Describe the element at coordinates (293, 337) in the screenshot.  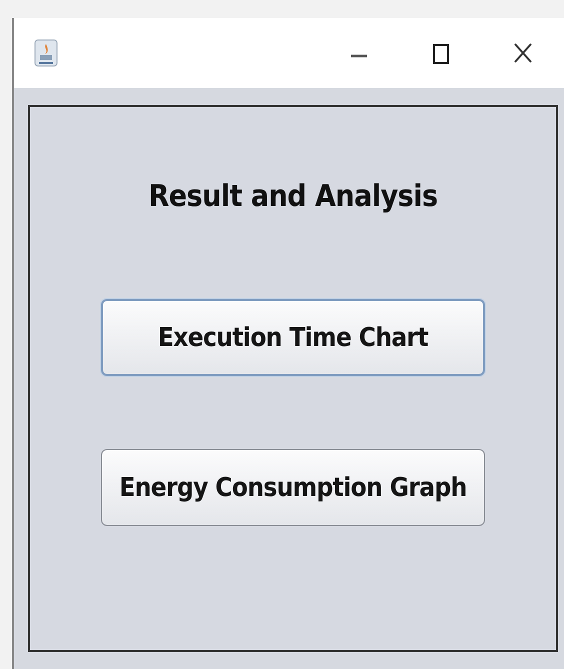
I see `chart-button: Execution Time Chart` at that location.